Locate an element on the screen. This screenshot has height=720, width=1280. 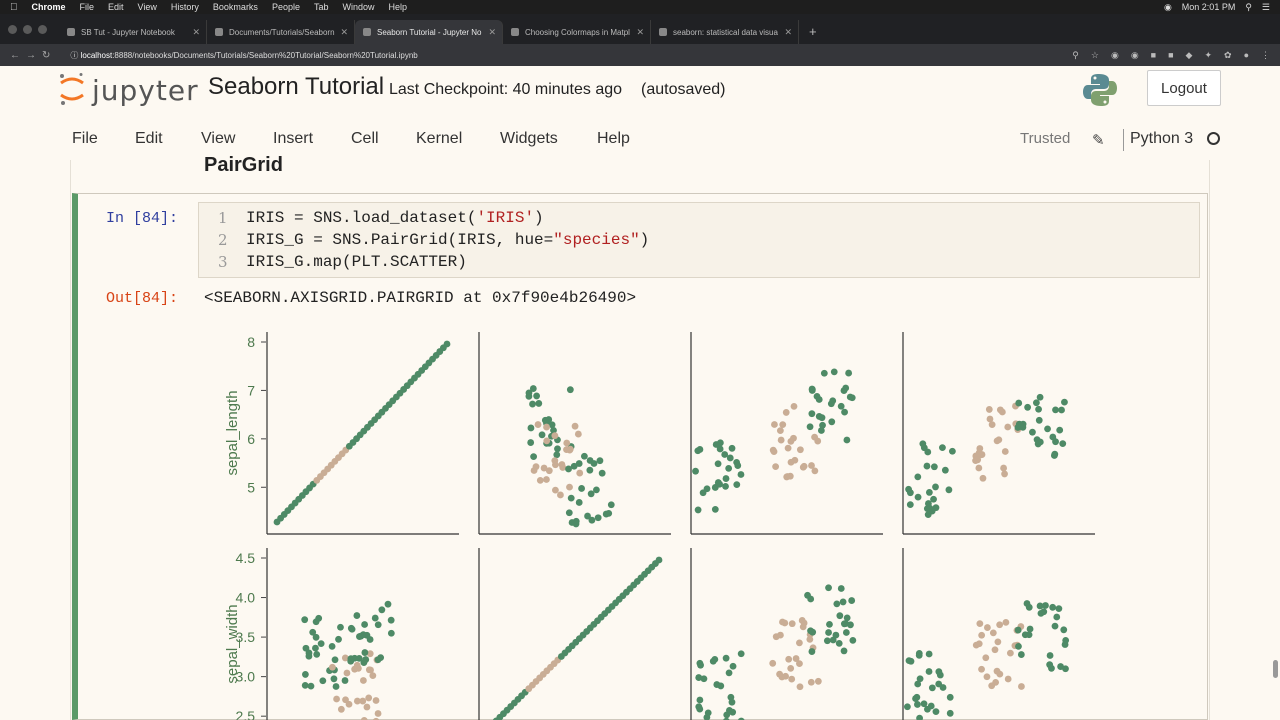
zoom-window-icon is located at coordinates (42, 29).